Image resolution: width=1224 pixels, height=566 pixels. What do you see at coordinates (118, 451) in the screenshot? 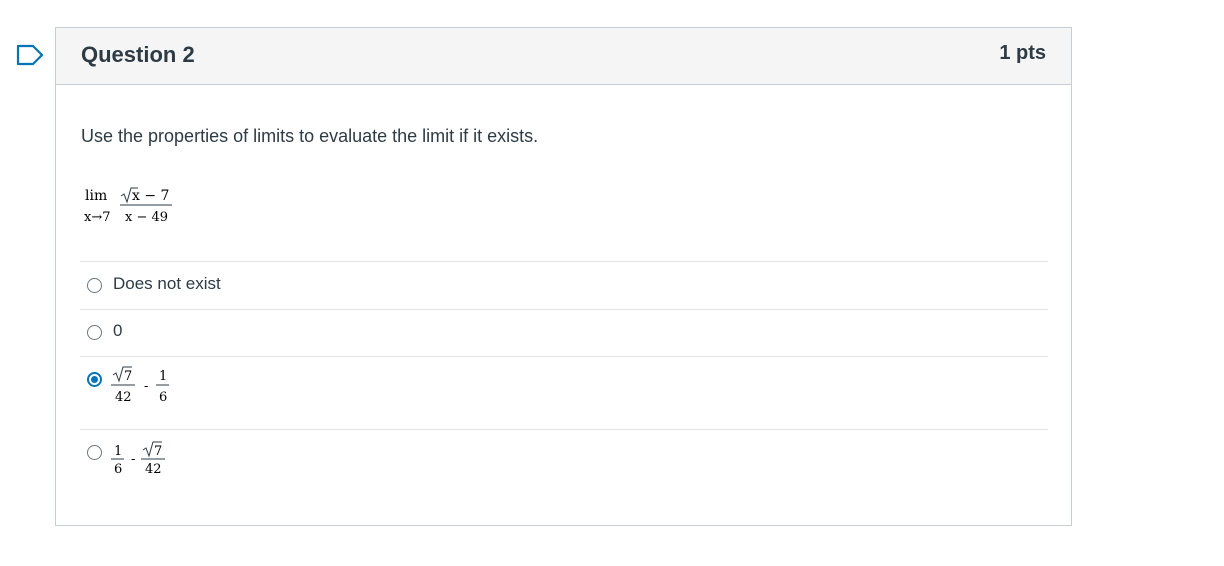
I see `expr4-first-num: 1` at bounding box center [118, 451].